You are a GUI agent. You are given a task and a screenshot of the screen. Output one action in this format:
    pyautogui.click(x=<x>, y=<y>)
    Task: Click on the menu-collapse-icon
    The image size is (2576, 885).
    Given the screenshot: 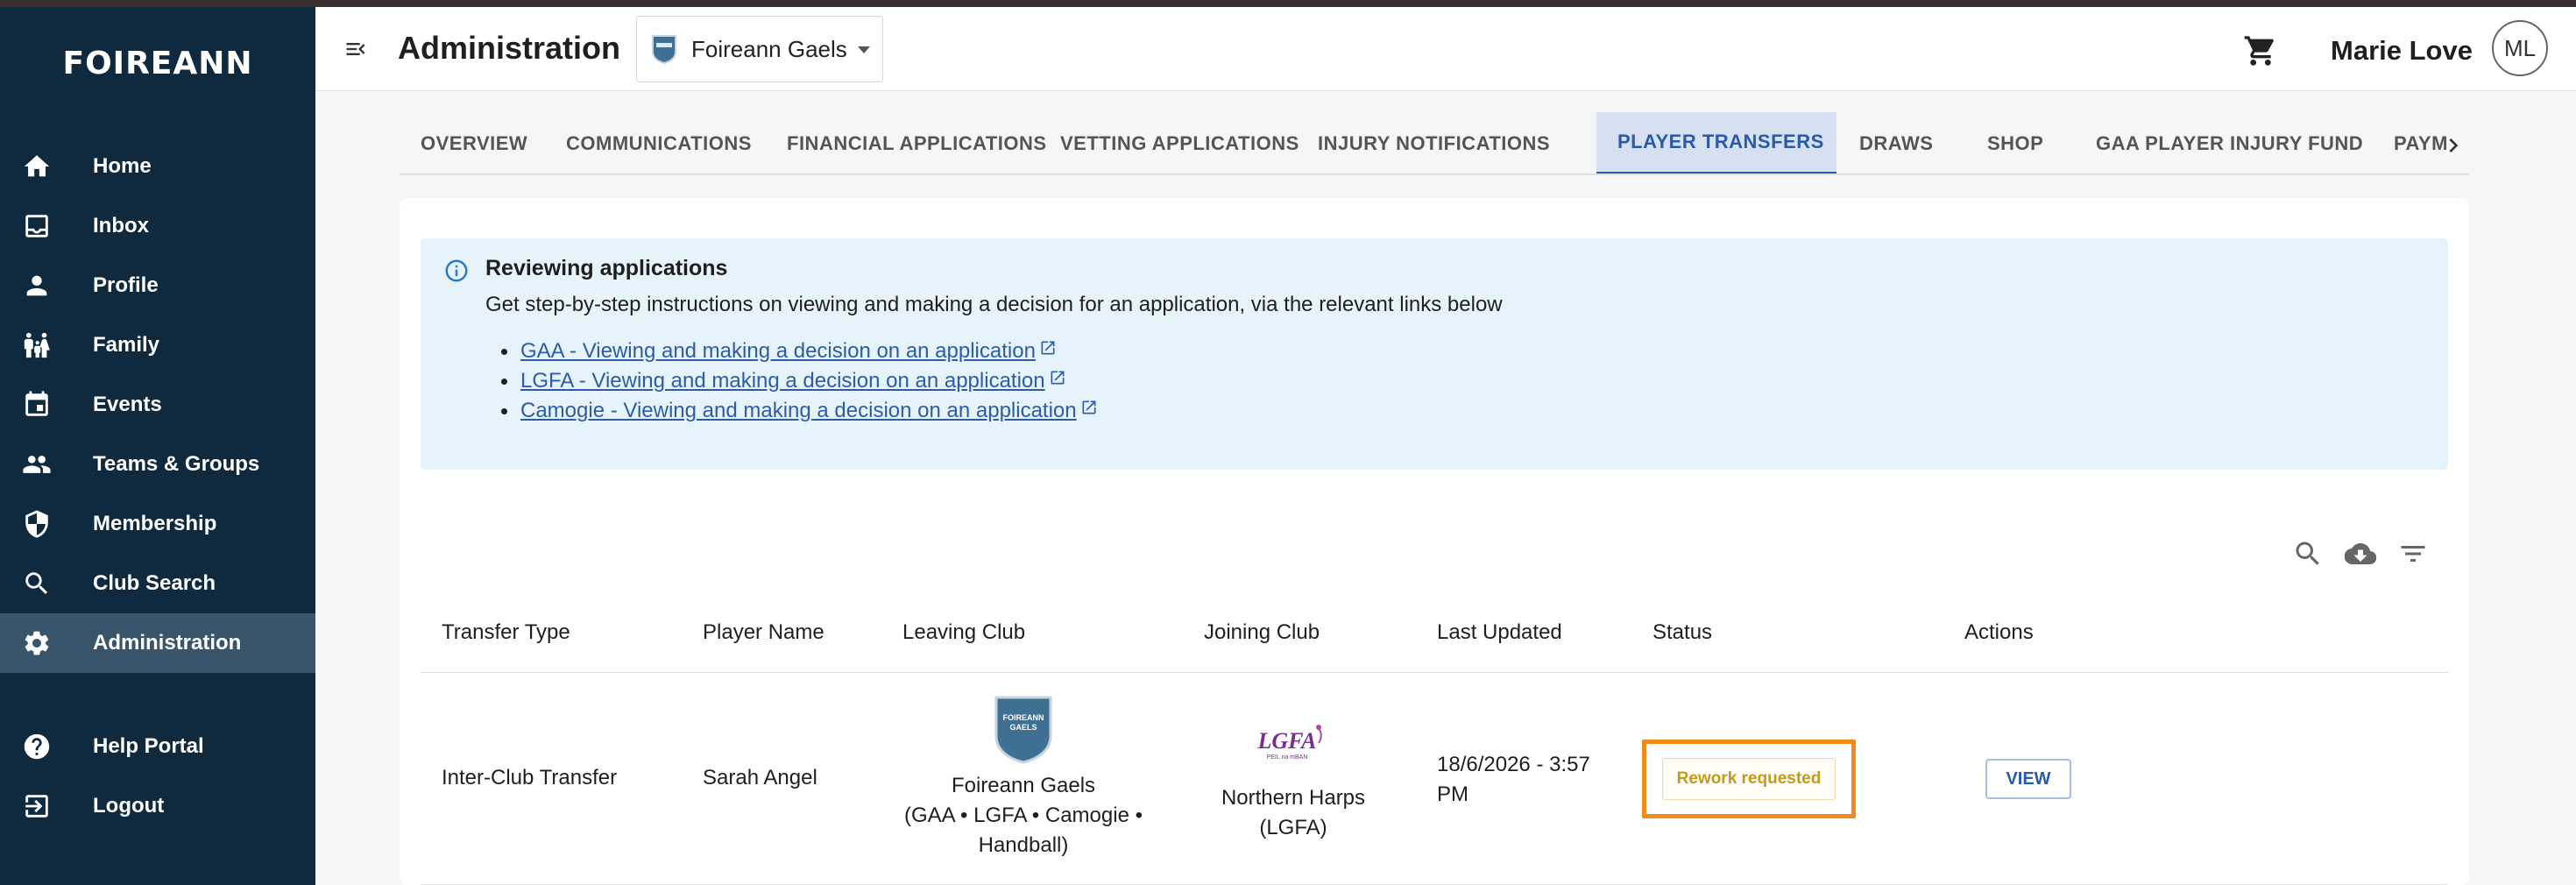 What is the action you would take?
    pyautogui.click(x=356, y=49)
    